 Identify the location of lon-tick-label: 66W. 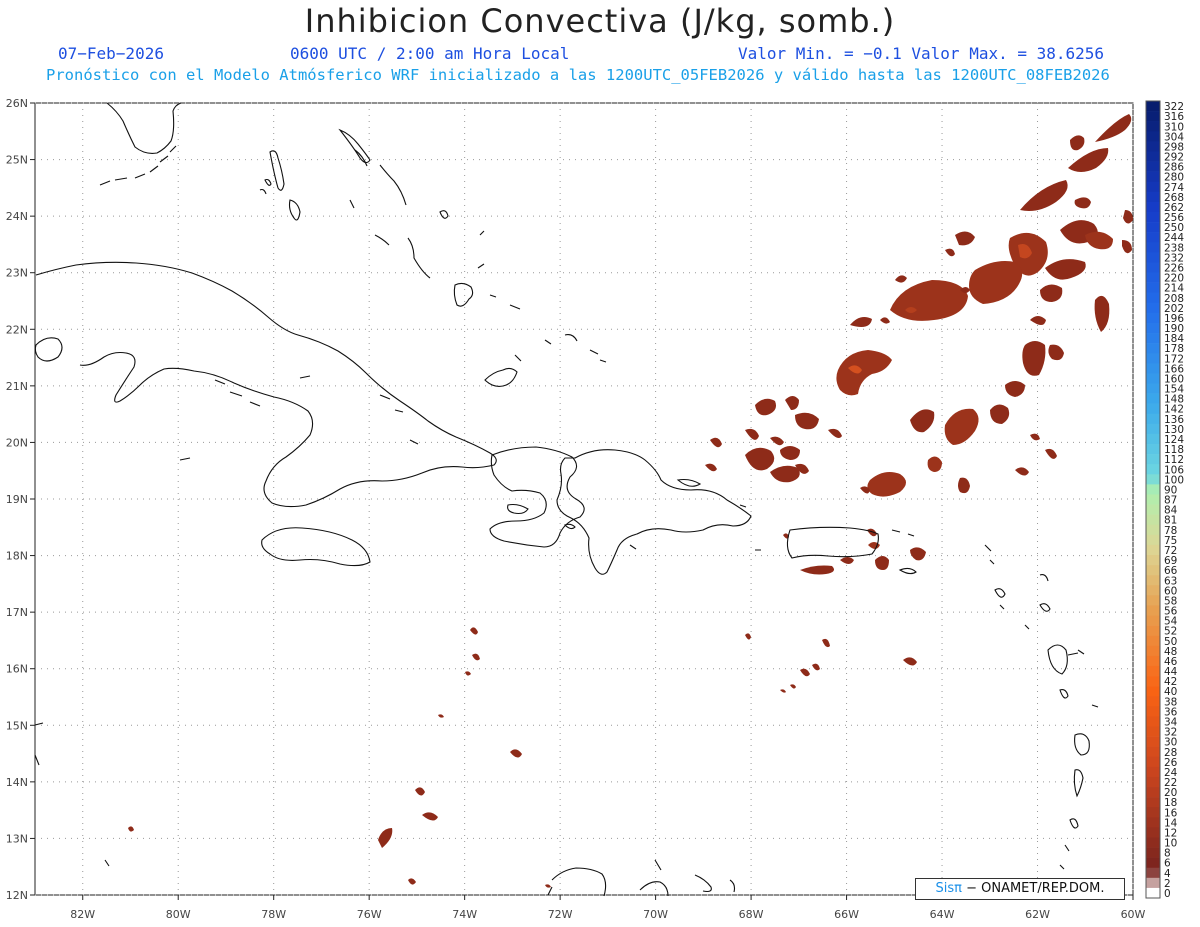
(846, 914).